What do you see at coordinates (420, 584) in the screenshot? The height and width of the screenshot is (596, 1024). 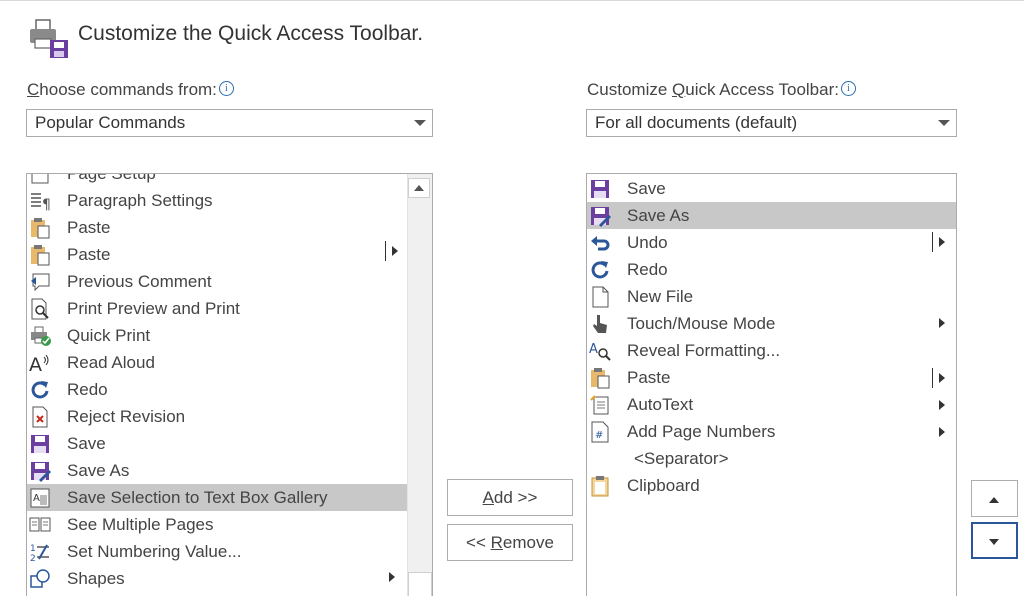 I see `scroll-down-button` at bounding box center [420, 584].